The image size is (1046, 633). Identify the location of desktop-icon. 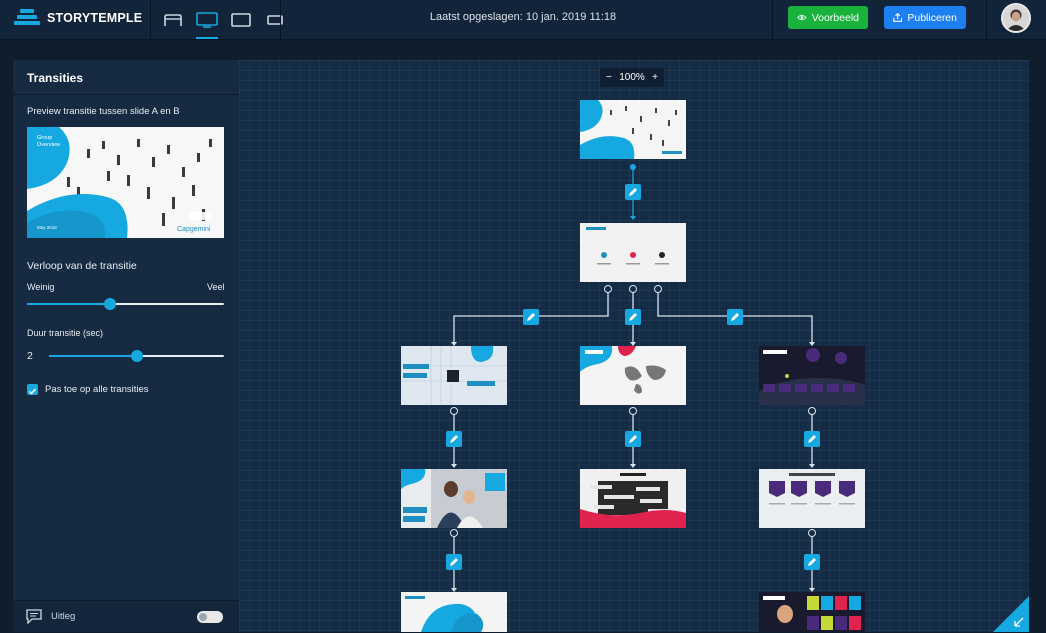
(207, 20).